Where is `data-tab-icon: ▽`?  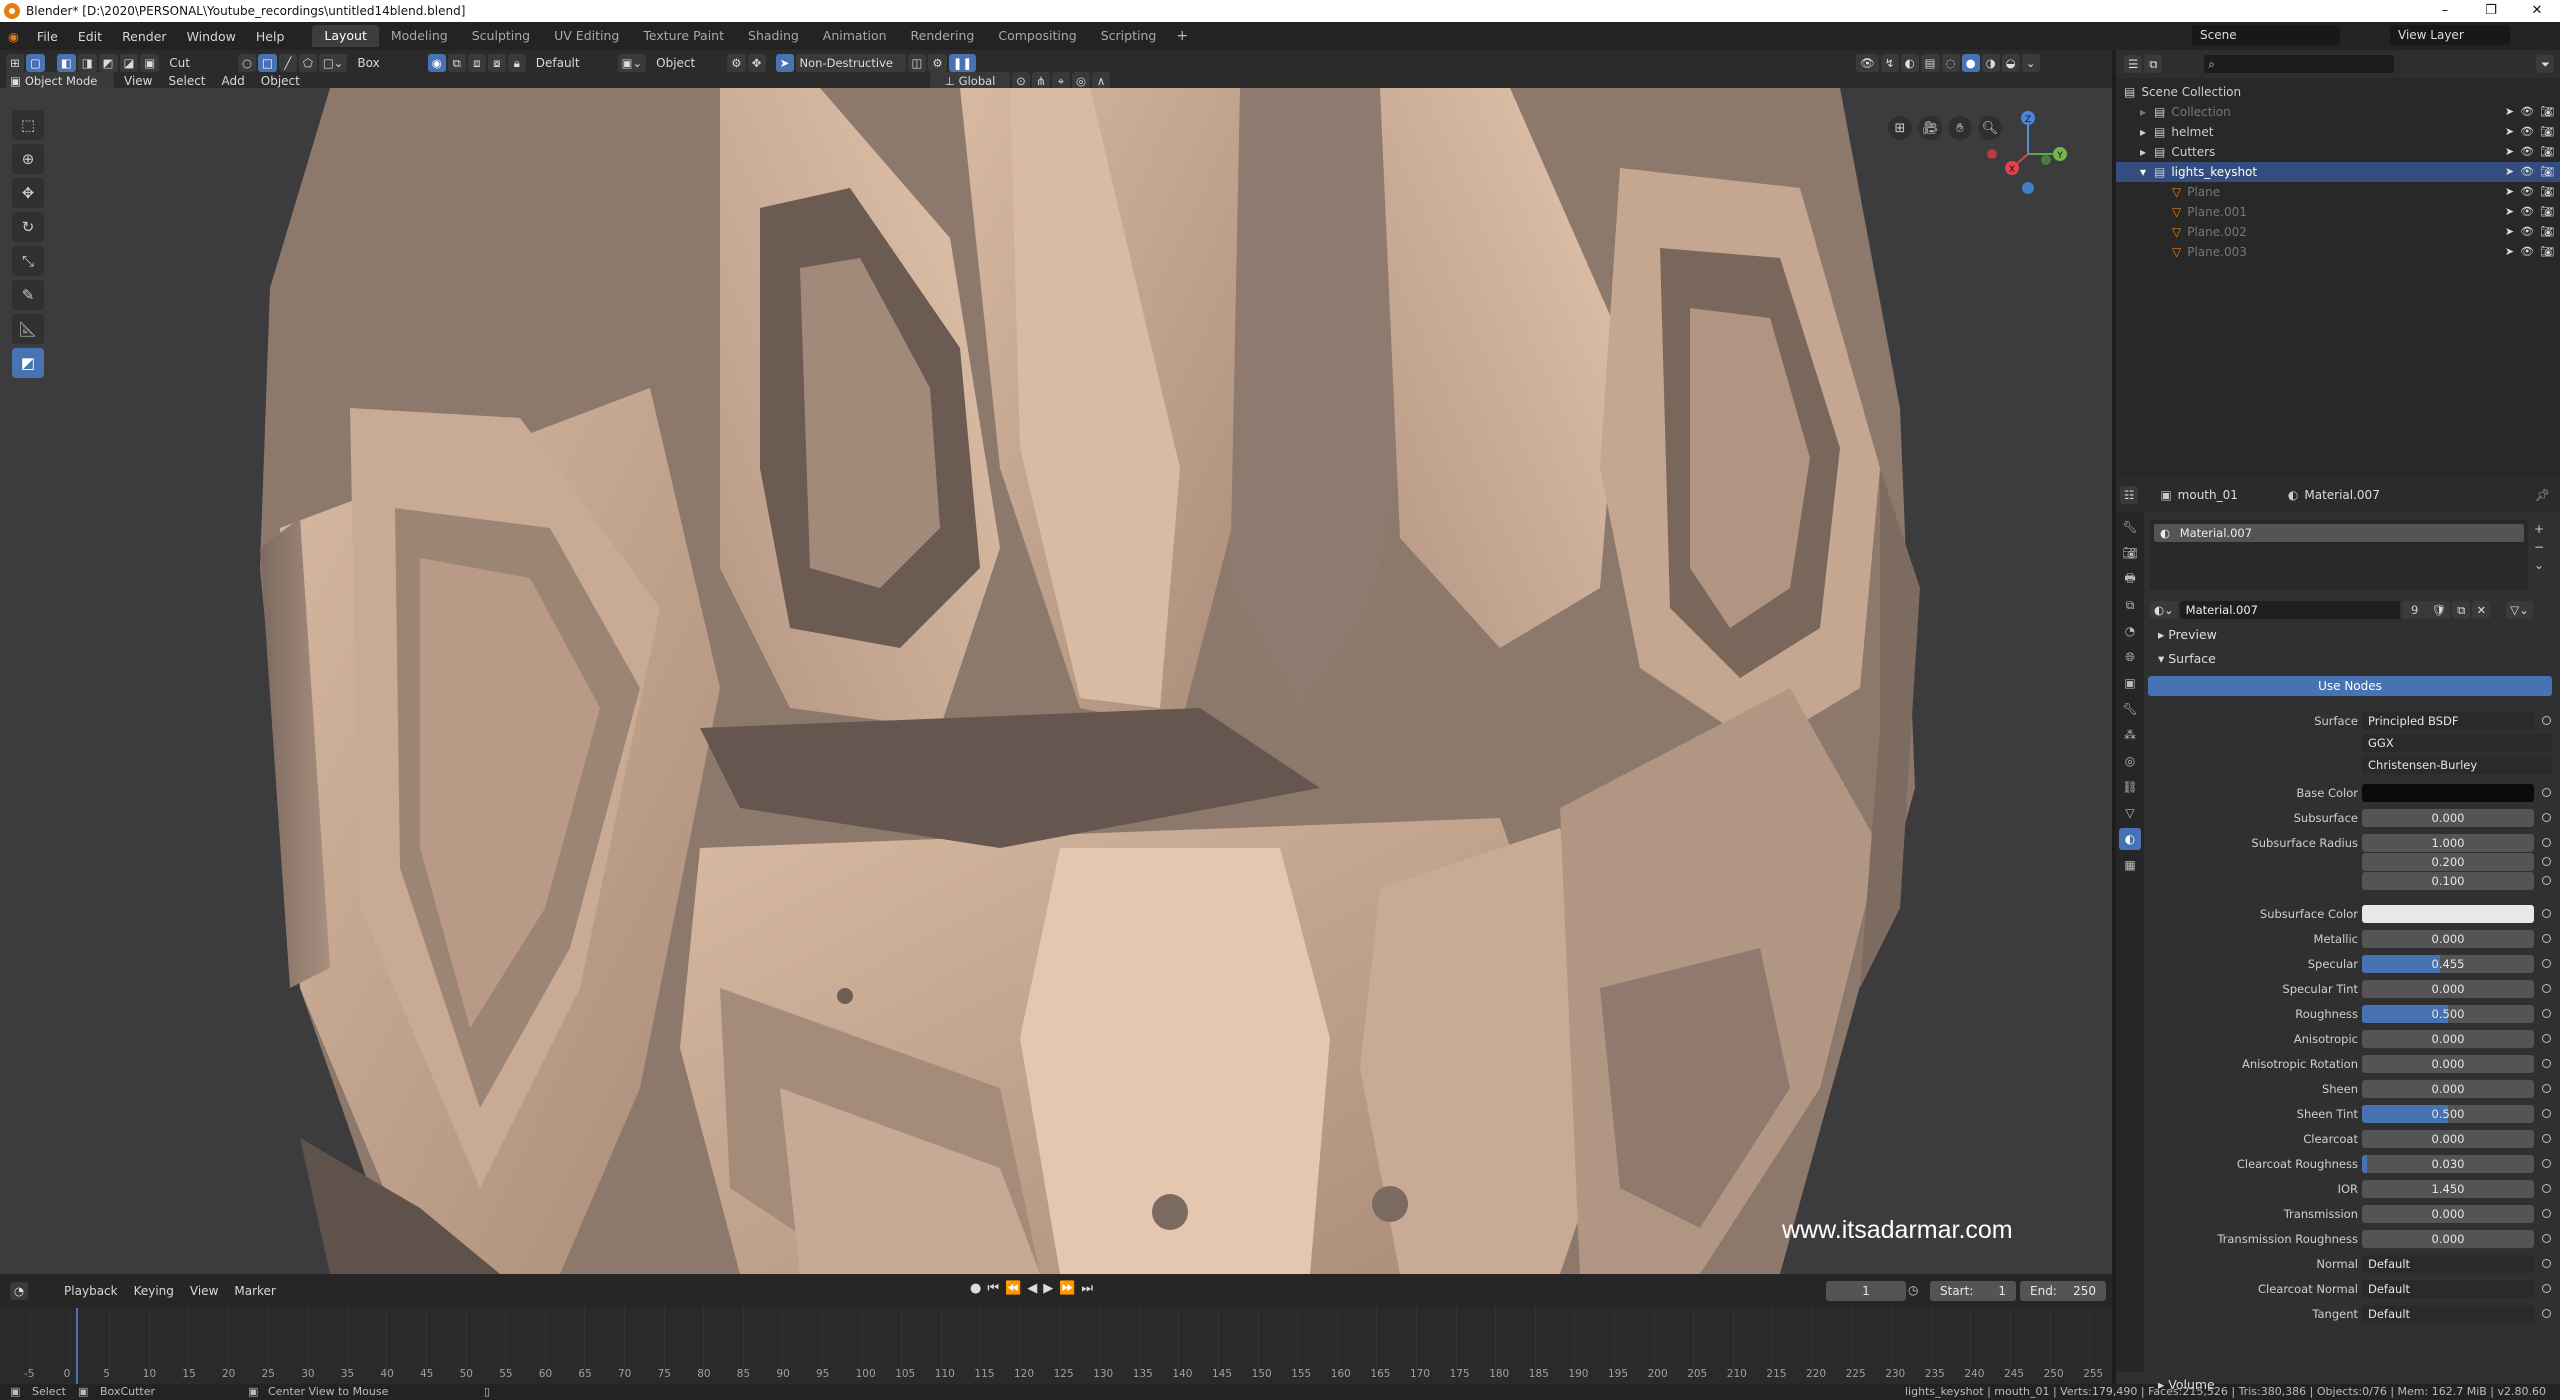 data-tab-icon: ▽ is located at coordinates (2130, 813).